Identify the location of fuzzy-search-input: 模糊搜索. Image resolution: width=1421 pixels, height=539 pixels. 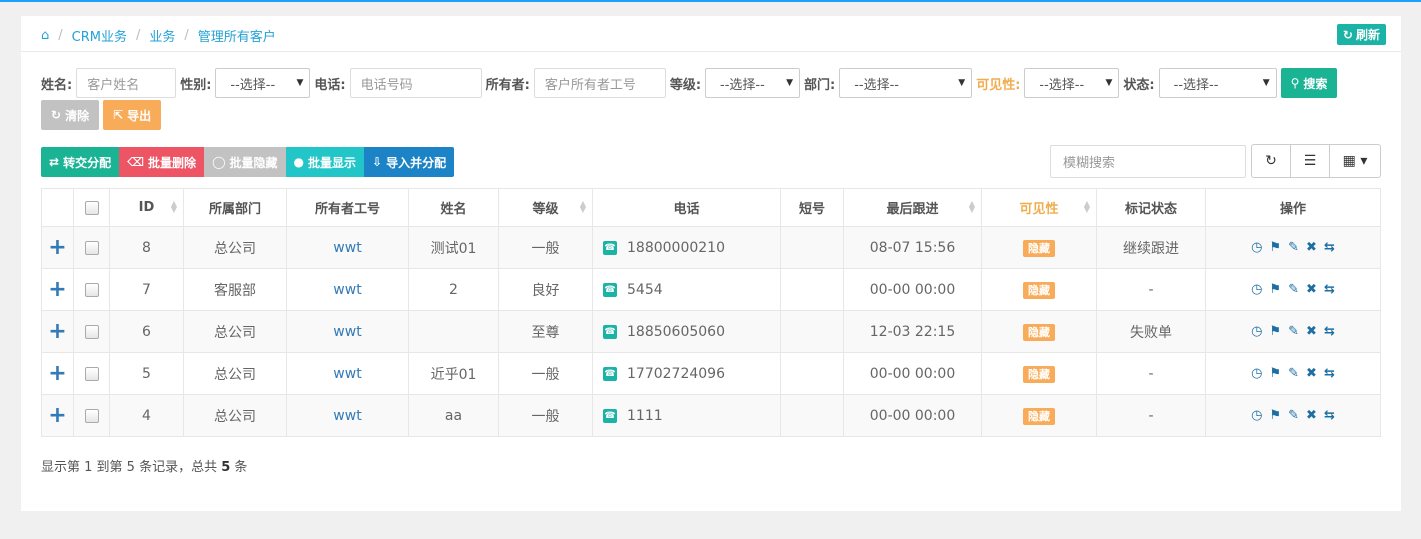
(1148, 161).